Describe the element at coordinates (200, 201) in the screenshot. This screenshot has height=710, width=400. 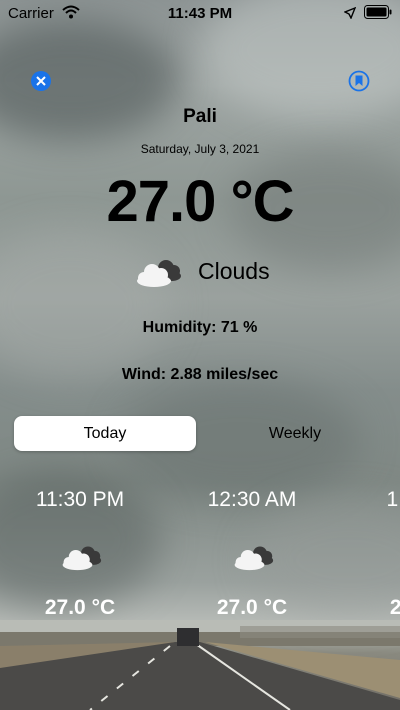
I see `current-temperature: 27.0 °C` at that location.